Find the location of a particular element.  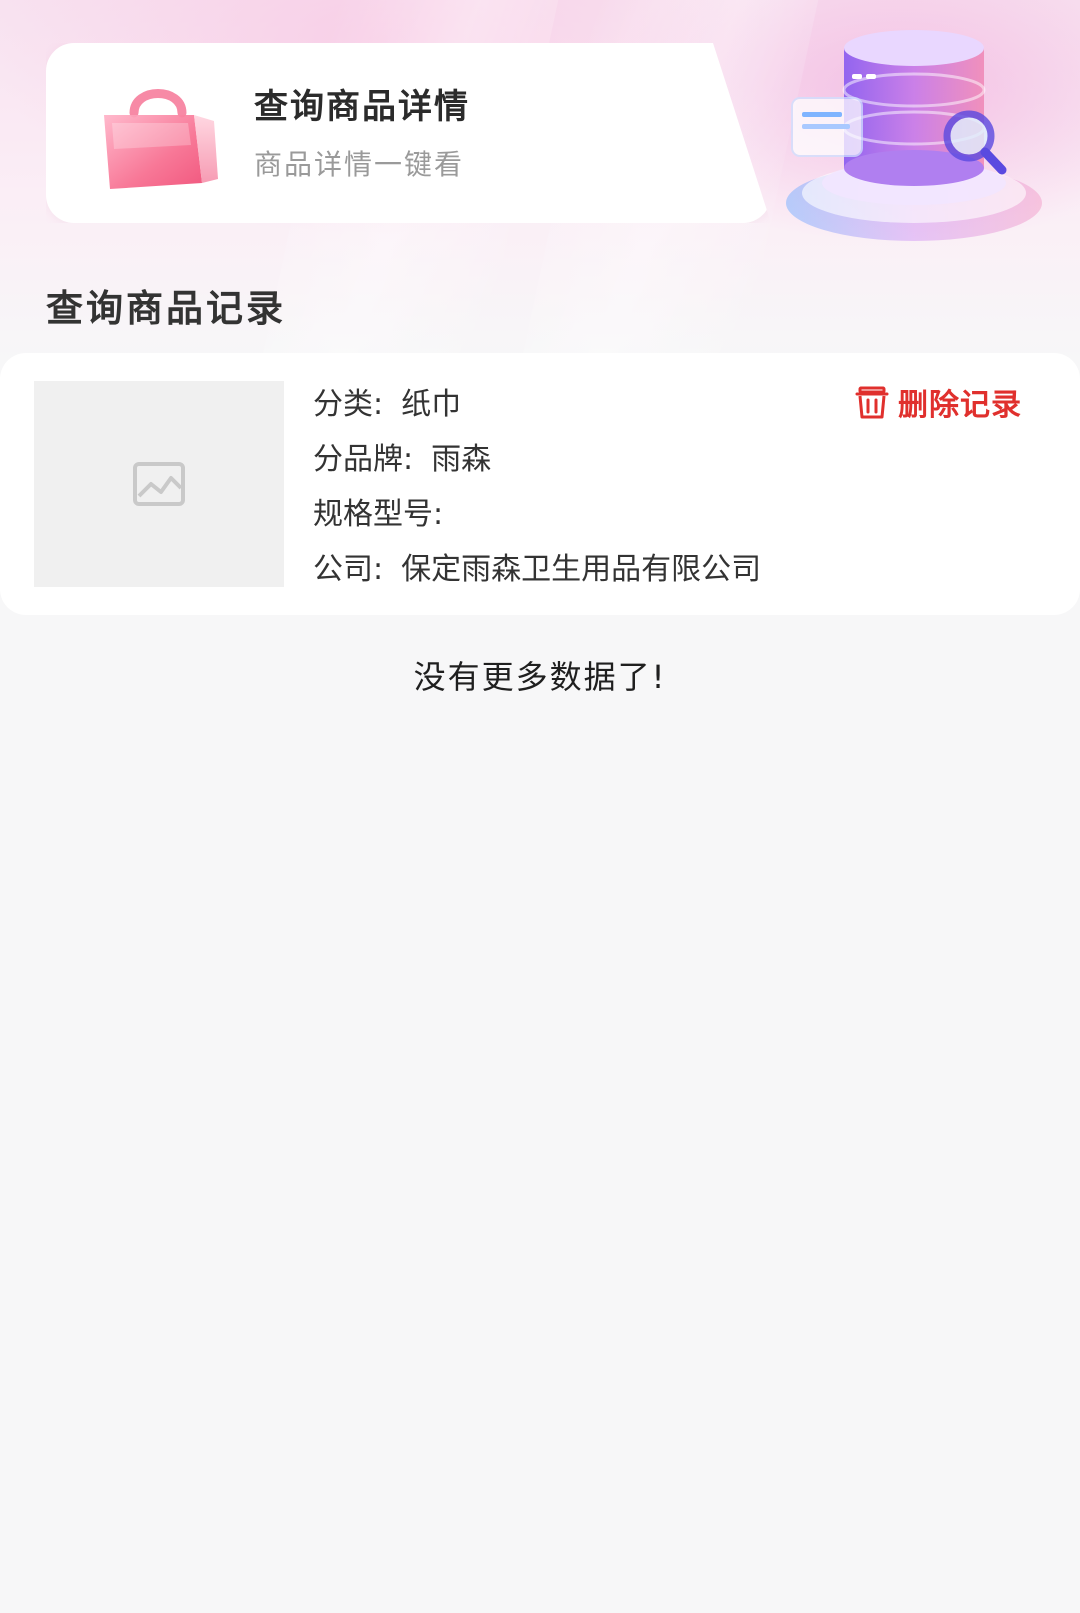

brand-value: 雨森 is located at coordinates (461, 459).